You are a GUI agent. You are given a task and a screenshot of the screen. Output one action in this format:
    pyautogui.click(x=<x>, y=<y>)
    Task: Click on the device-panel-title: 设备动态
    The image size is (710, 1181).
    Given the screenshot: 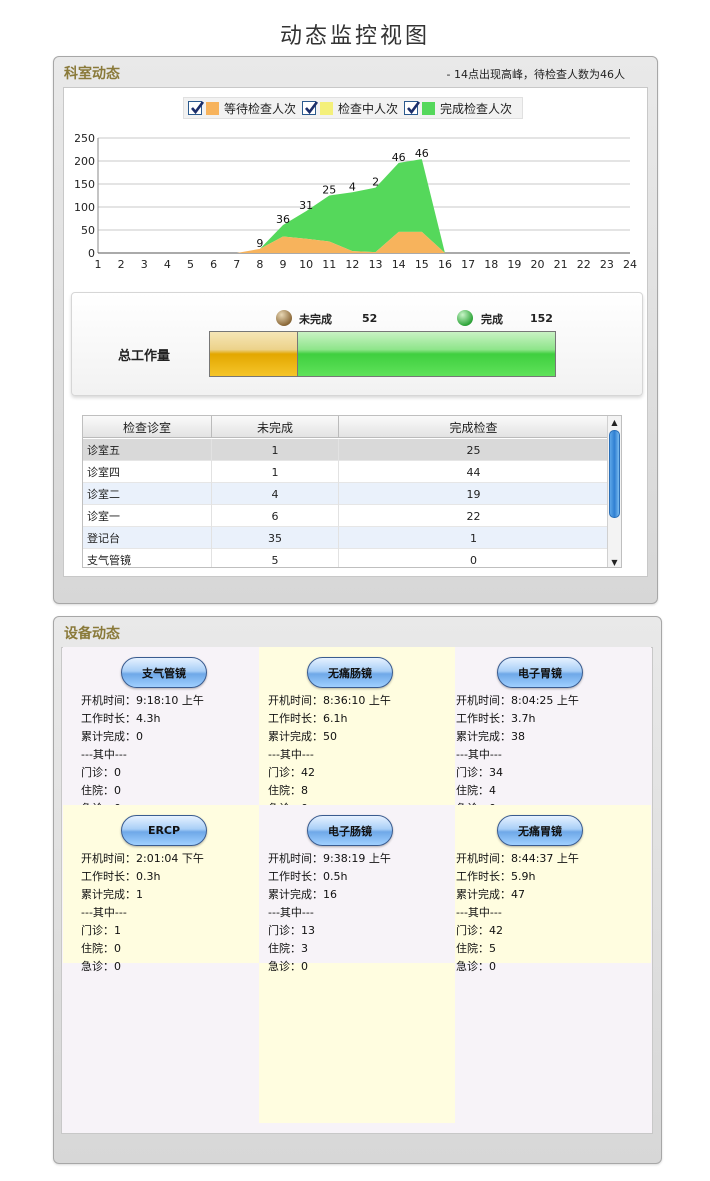 What is the action you would take?
    pyautogui.click(x=92, y=634)
    